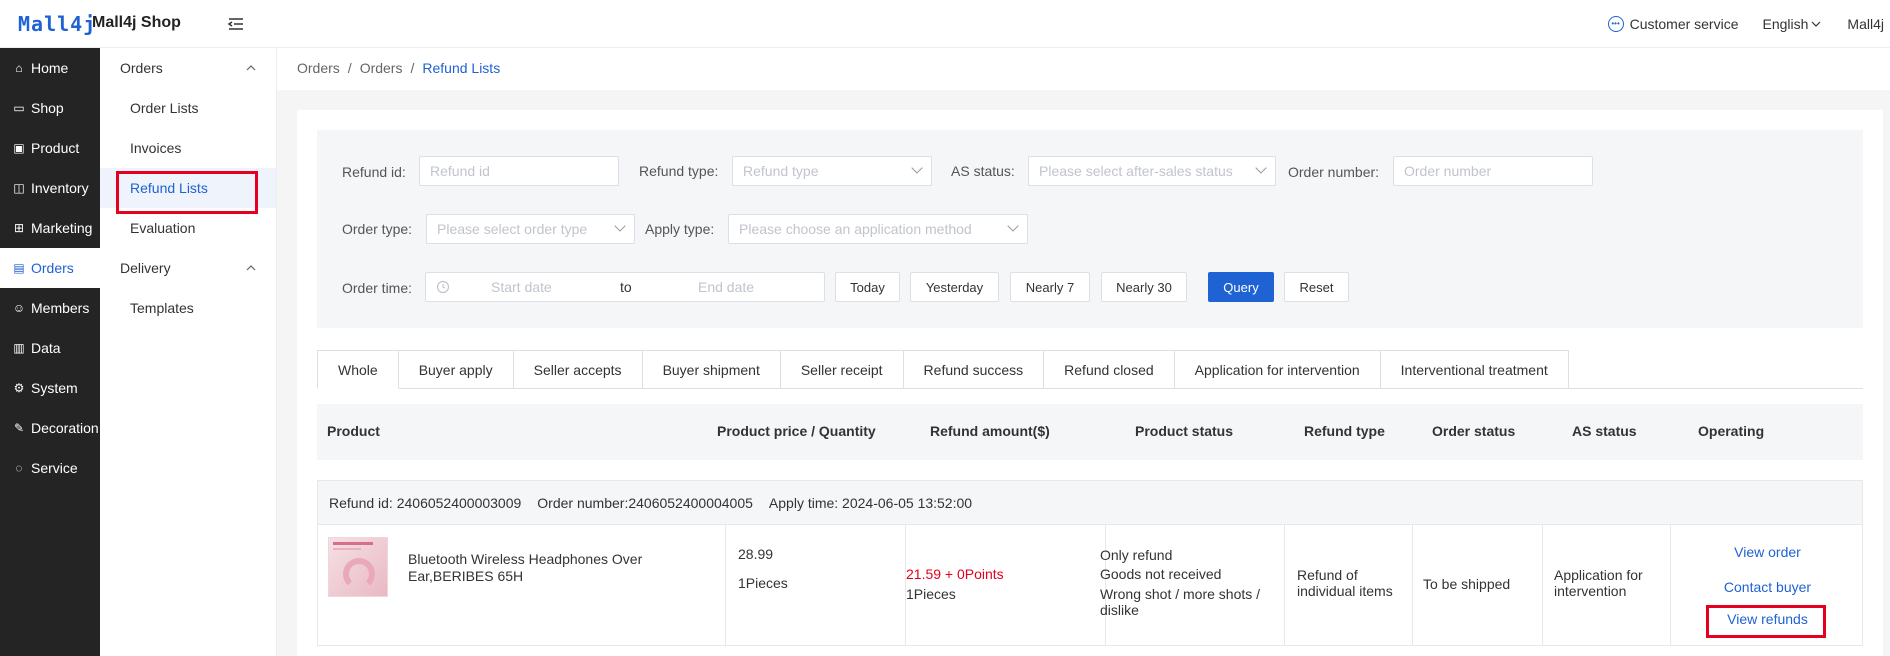  What do you see at coordinates (680, 229) in the screenshot?
I see `apply-type-label: Apply type:` at bounding box center [680, 229].